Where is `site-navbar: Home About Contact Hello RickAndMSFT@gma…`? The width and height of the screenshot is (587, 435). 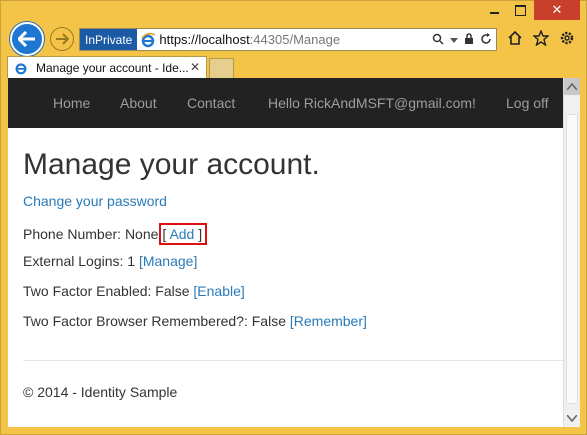
site-navbar: Home About Contact Hello RickAndMSFT@gma… is located at coordinates (285, 103).